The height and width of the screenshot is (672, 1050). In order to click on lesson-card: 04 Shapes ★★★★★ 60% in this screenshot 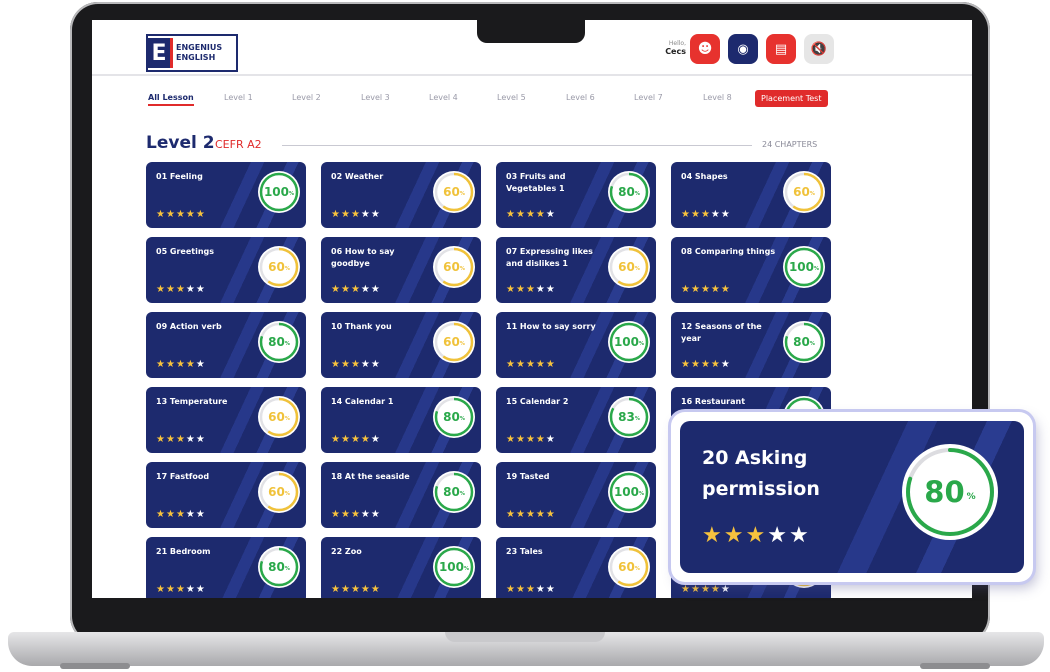, I will do `click(751, 195)`.